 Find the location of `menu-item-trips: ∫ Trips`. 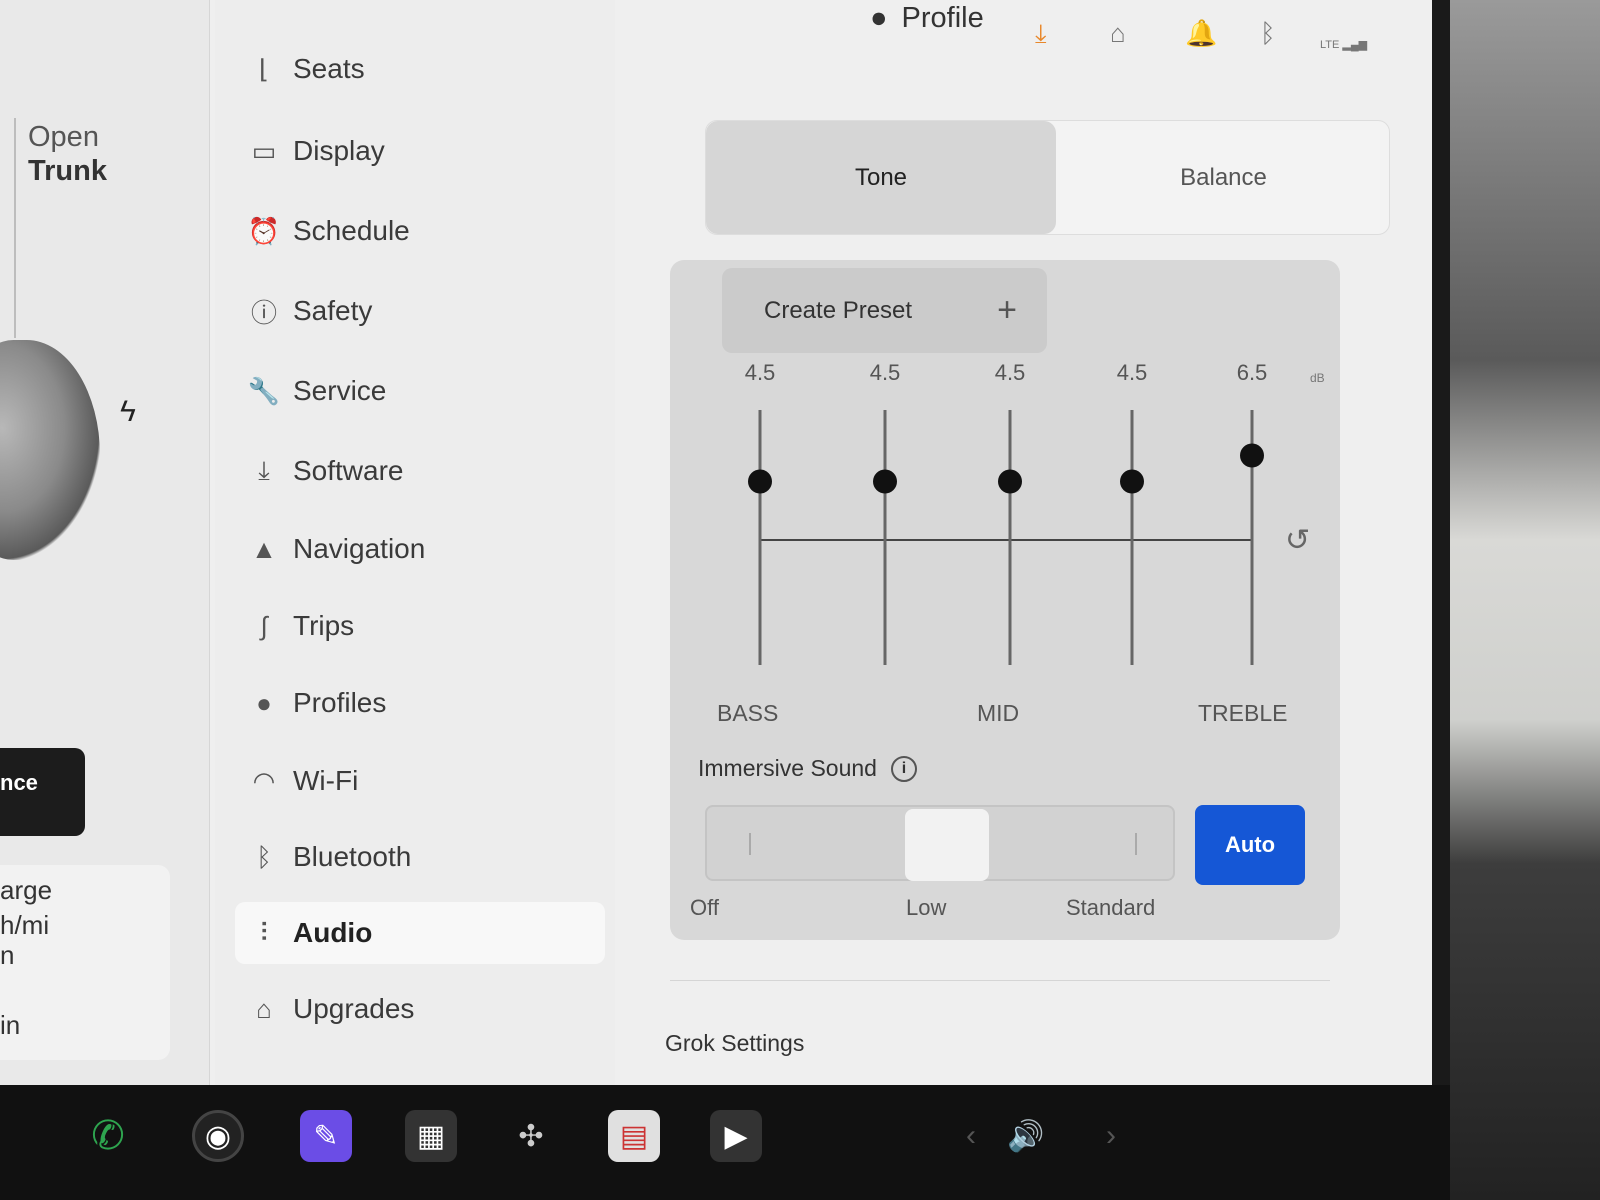

menu-item-trips: ∫ Trips is located at coordinates (420, 626).